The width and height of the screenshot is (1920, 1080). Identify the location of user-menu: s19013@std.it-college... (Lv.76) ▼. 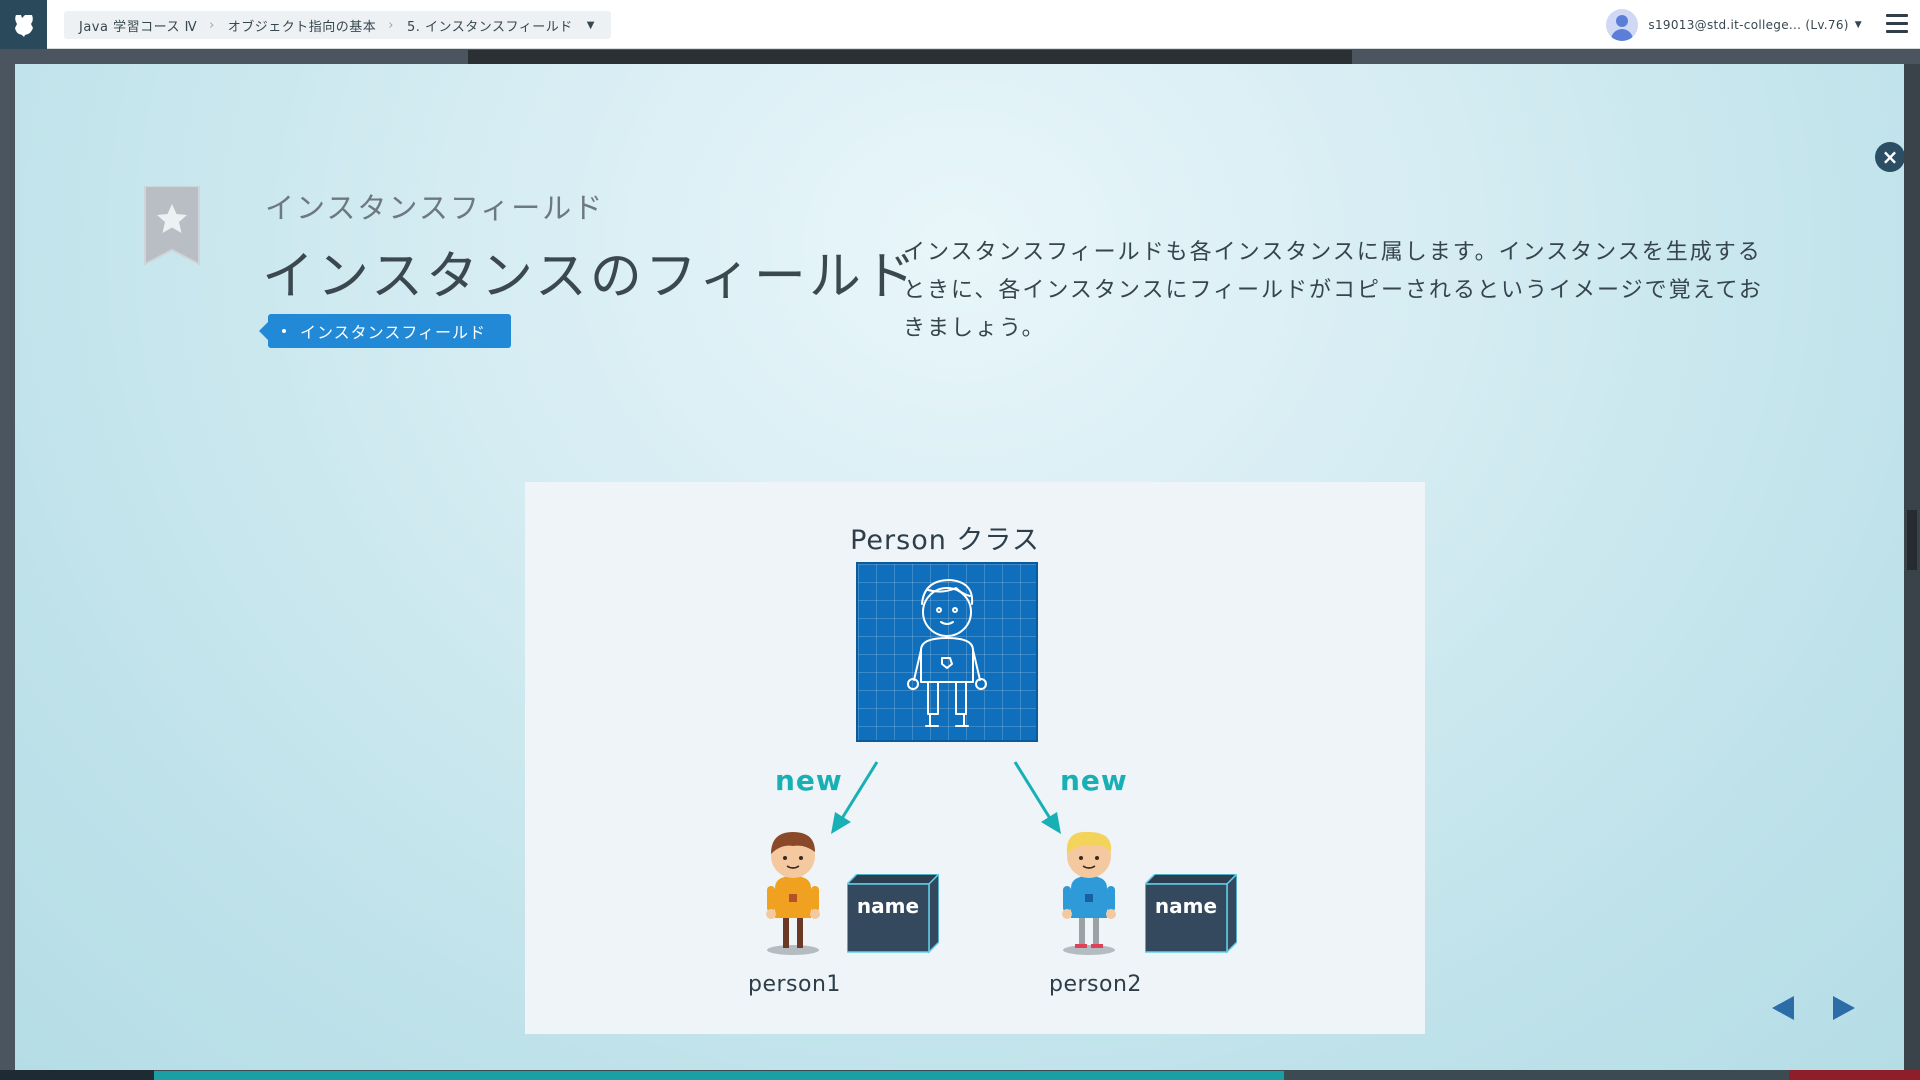
(1734, 25).